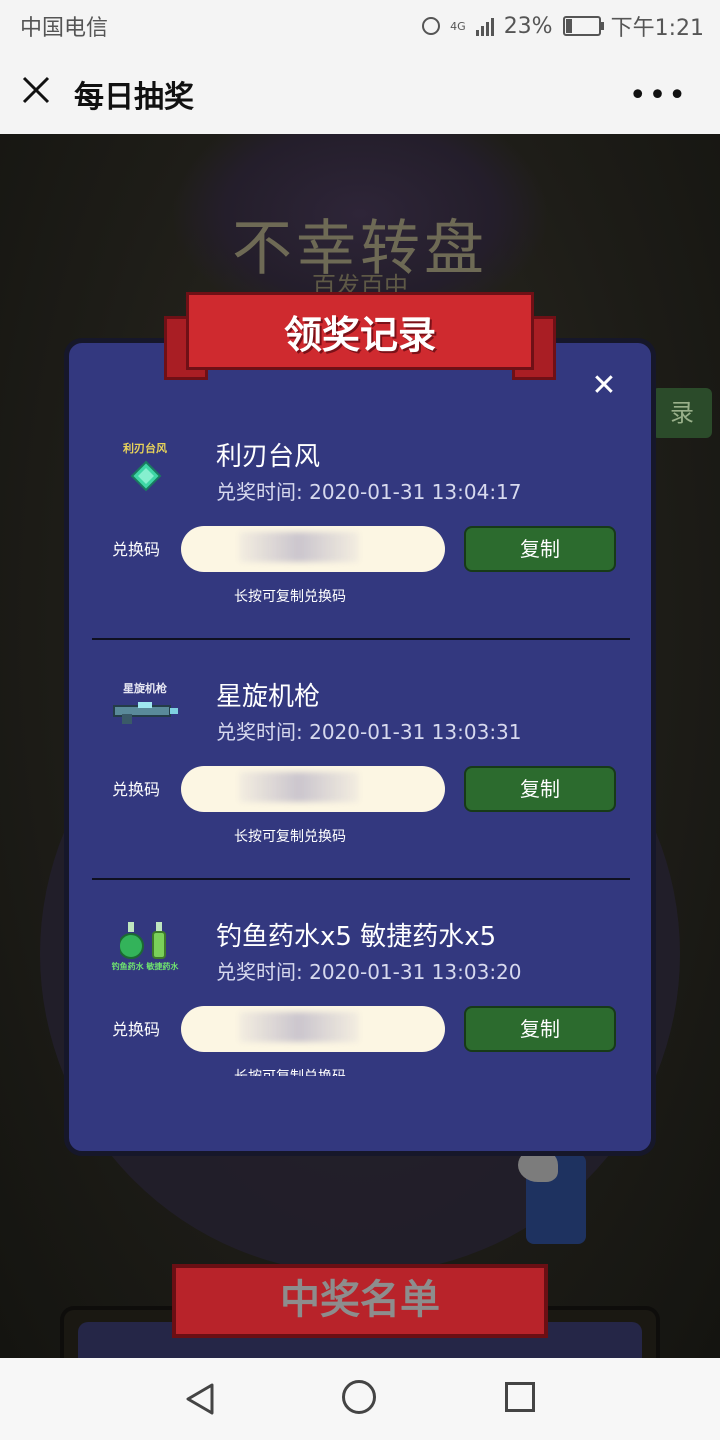 This screenshot has height=1440, width=720. I want to click on modal-close-icon: ✕, so click(604, 386).